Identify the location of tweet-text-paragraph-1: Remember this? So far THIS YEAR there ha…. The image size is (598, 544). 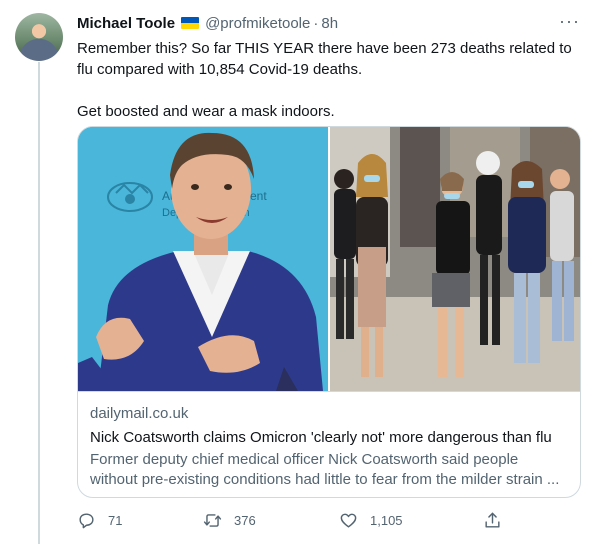
(324, 59).